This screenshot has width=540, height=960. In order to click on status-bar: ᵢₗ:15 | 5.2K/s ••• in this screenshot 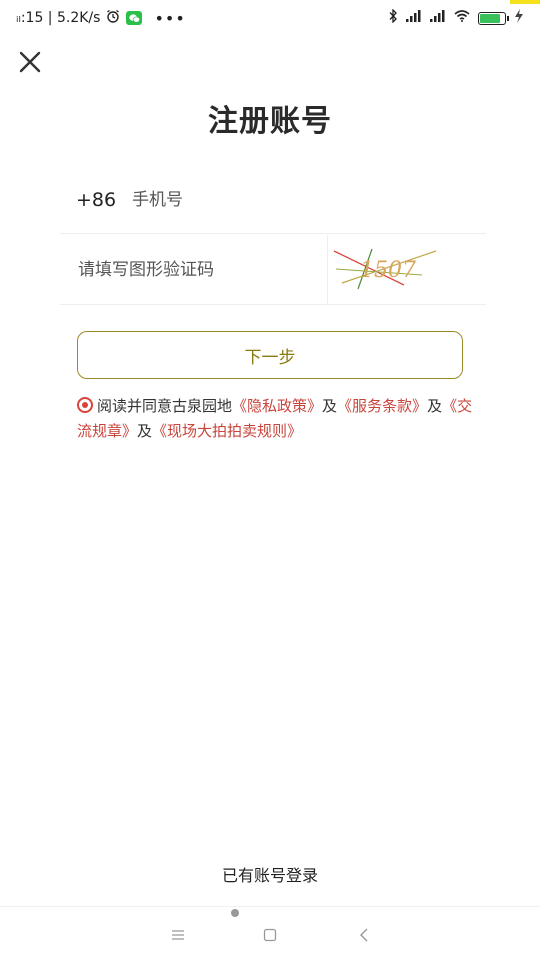, I will do `click(270, 18)`.